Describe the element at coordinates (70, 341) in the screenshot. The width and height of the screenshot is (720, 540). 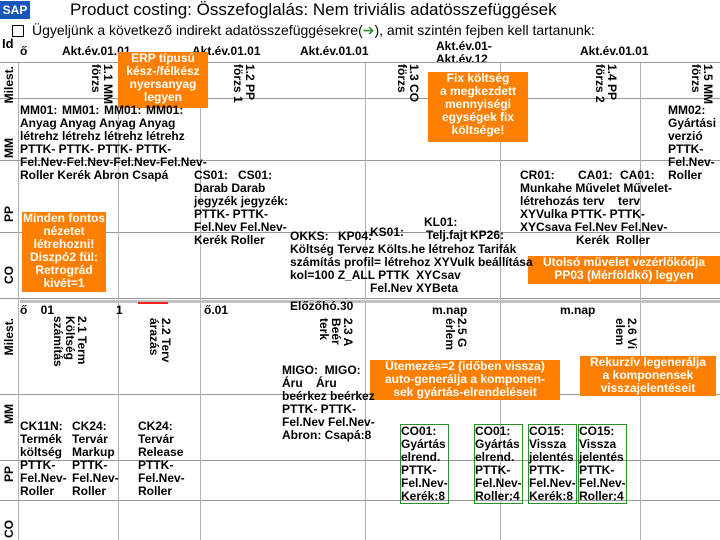
I see `milestone-2-1: 2.1 Term Költség számítás` at that location.